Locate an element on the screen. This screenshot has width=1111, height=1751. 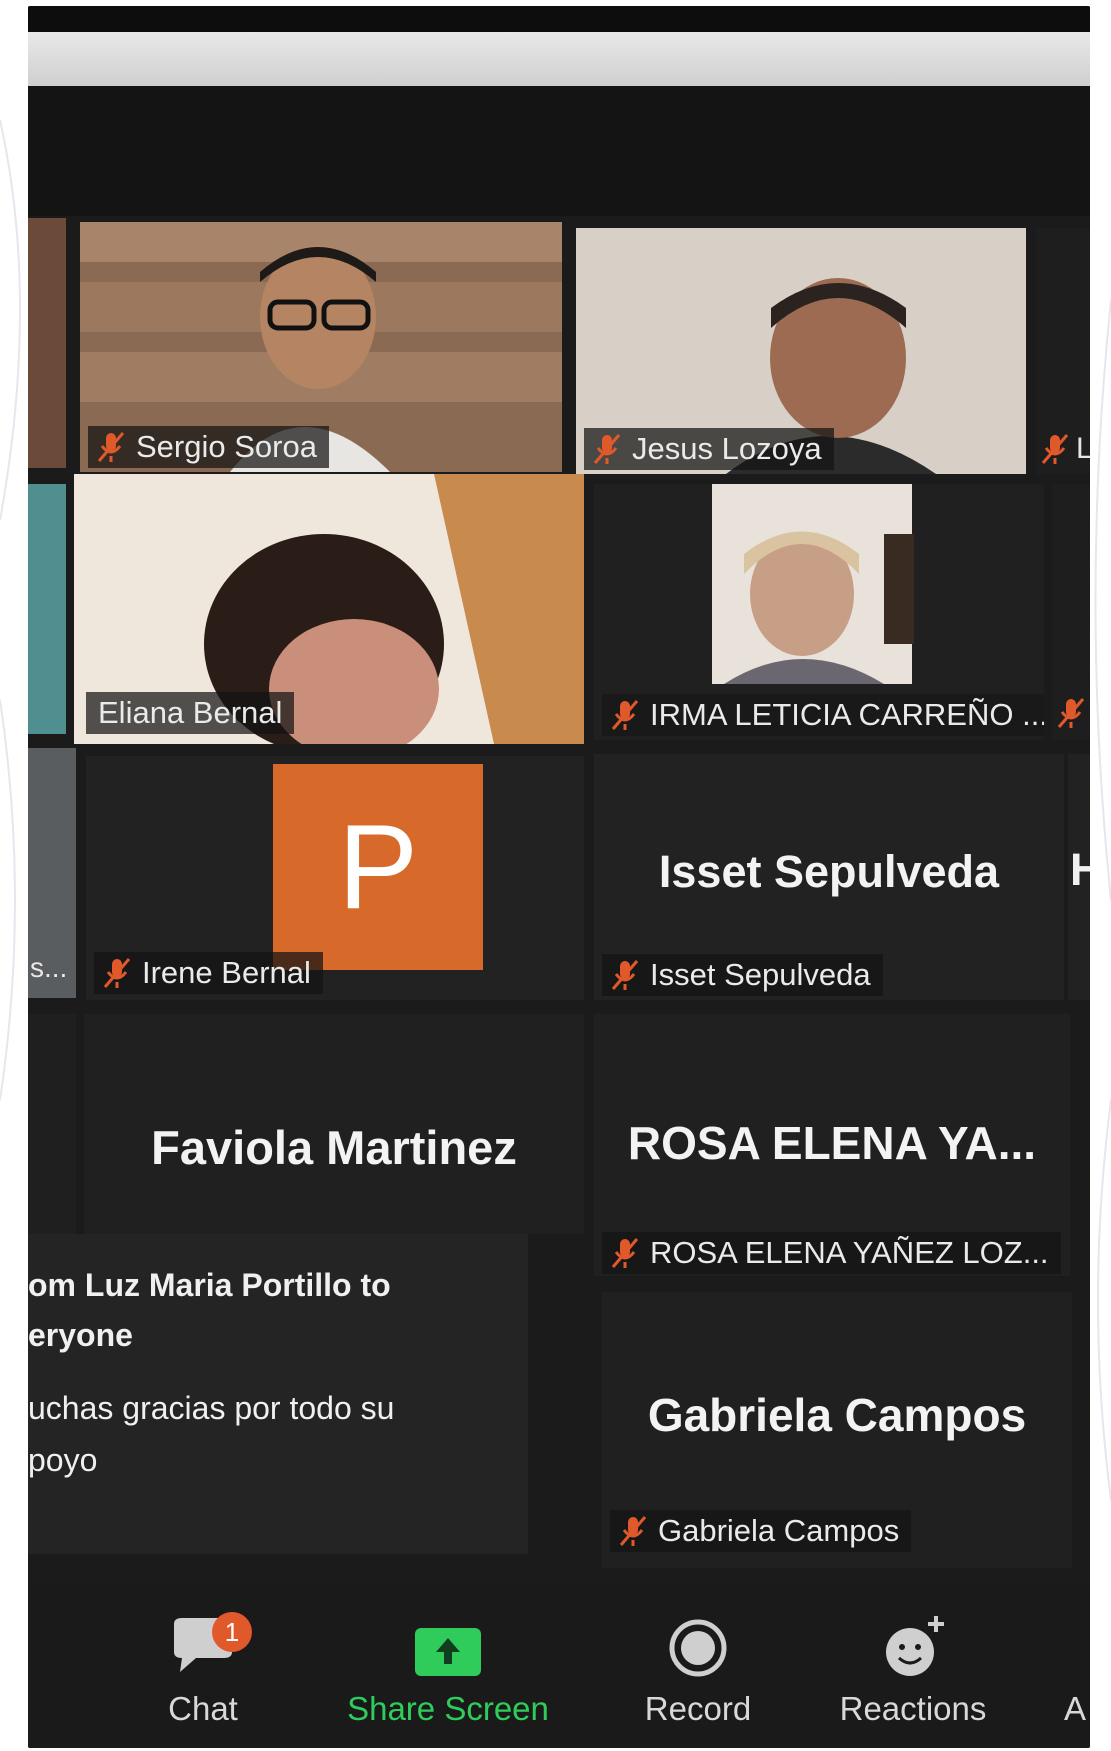
participant-tile-gabriela: Gabriela Campos Gabriela Campos is located at coordinates (837, 1430).